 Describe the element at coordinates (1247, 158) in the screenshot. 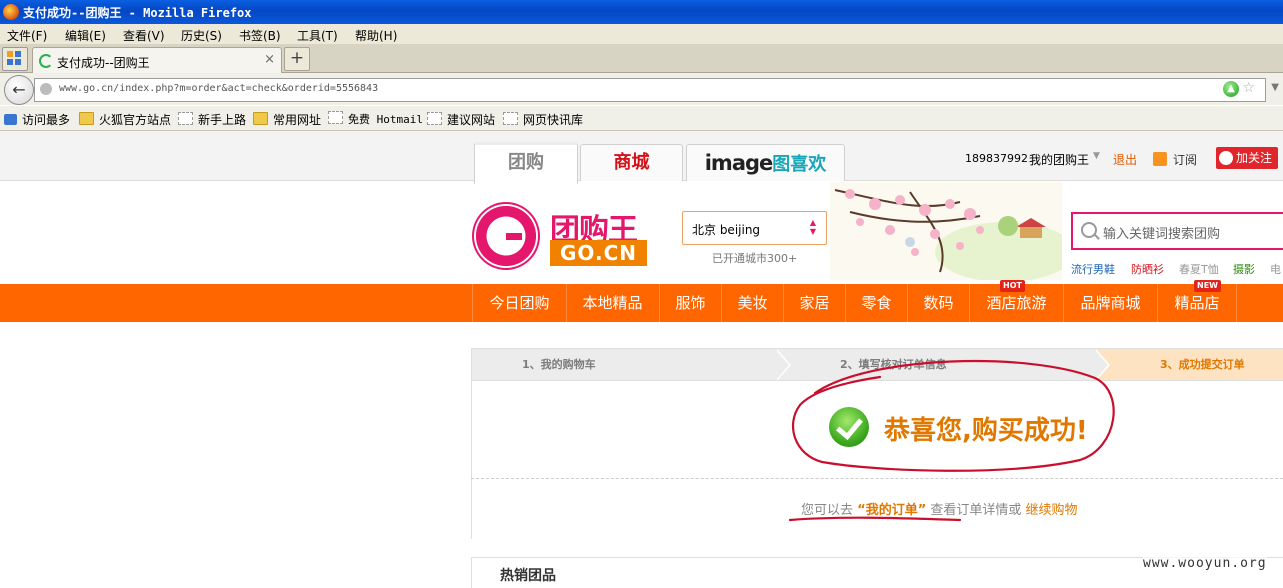

I see `weibo-follow-button: 加关注` at that location.